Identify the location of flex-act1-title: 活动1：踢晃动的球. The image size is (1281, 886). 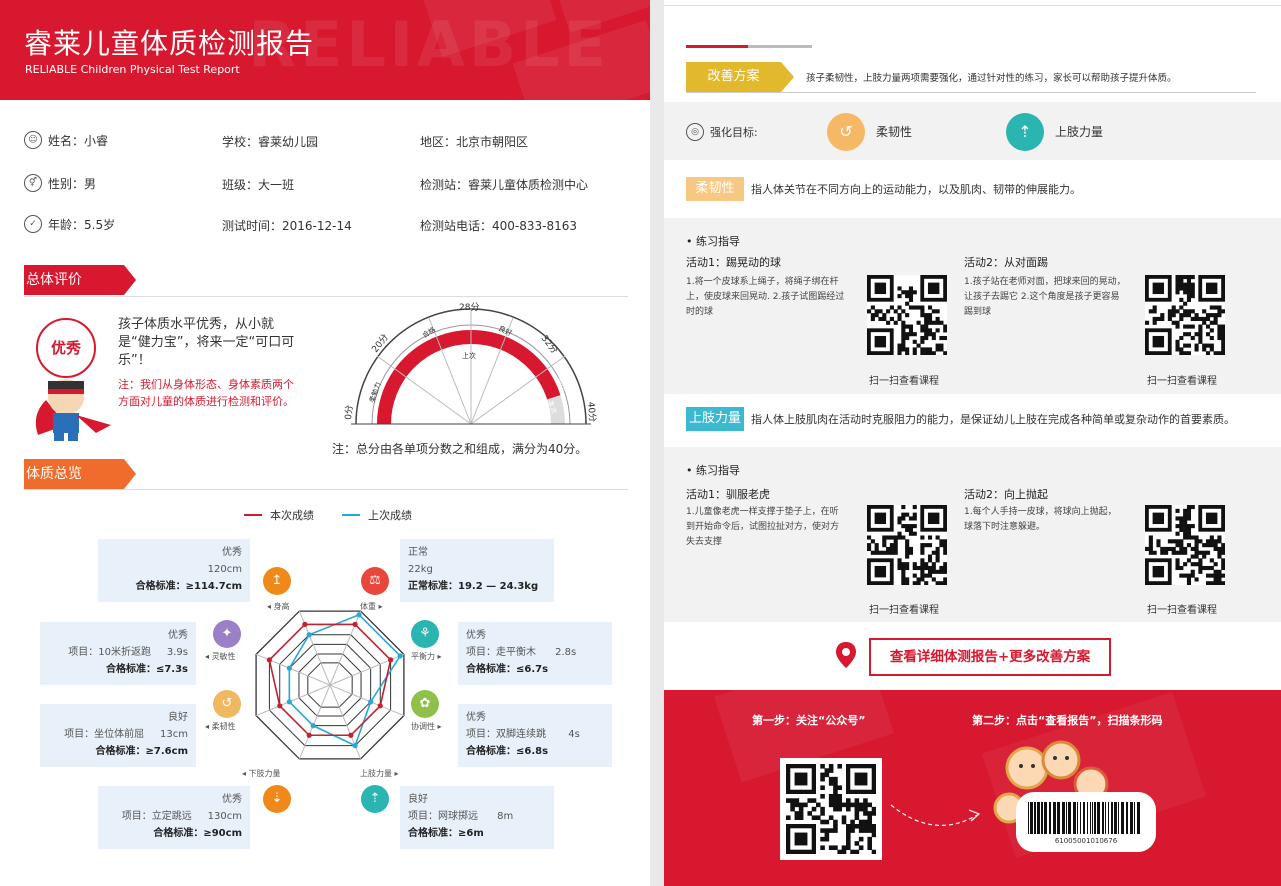
(733, 262).